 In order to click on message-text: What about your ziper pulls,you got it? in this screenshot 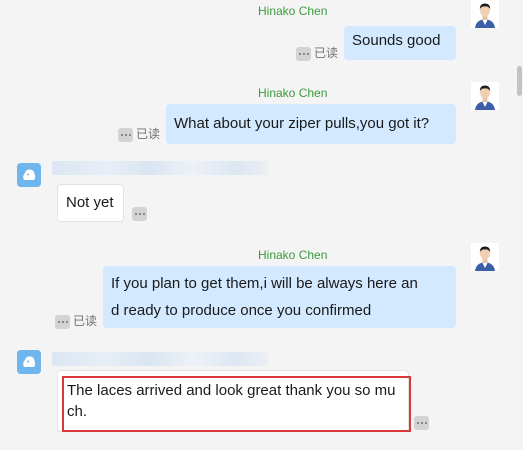, I will do `click(302, 123)`.